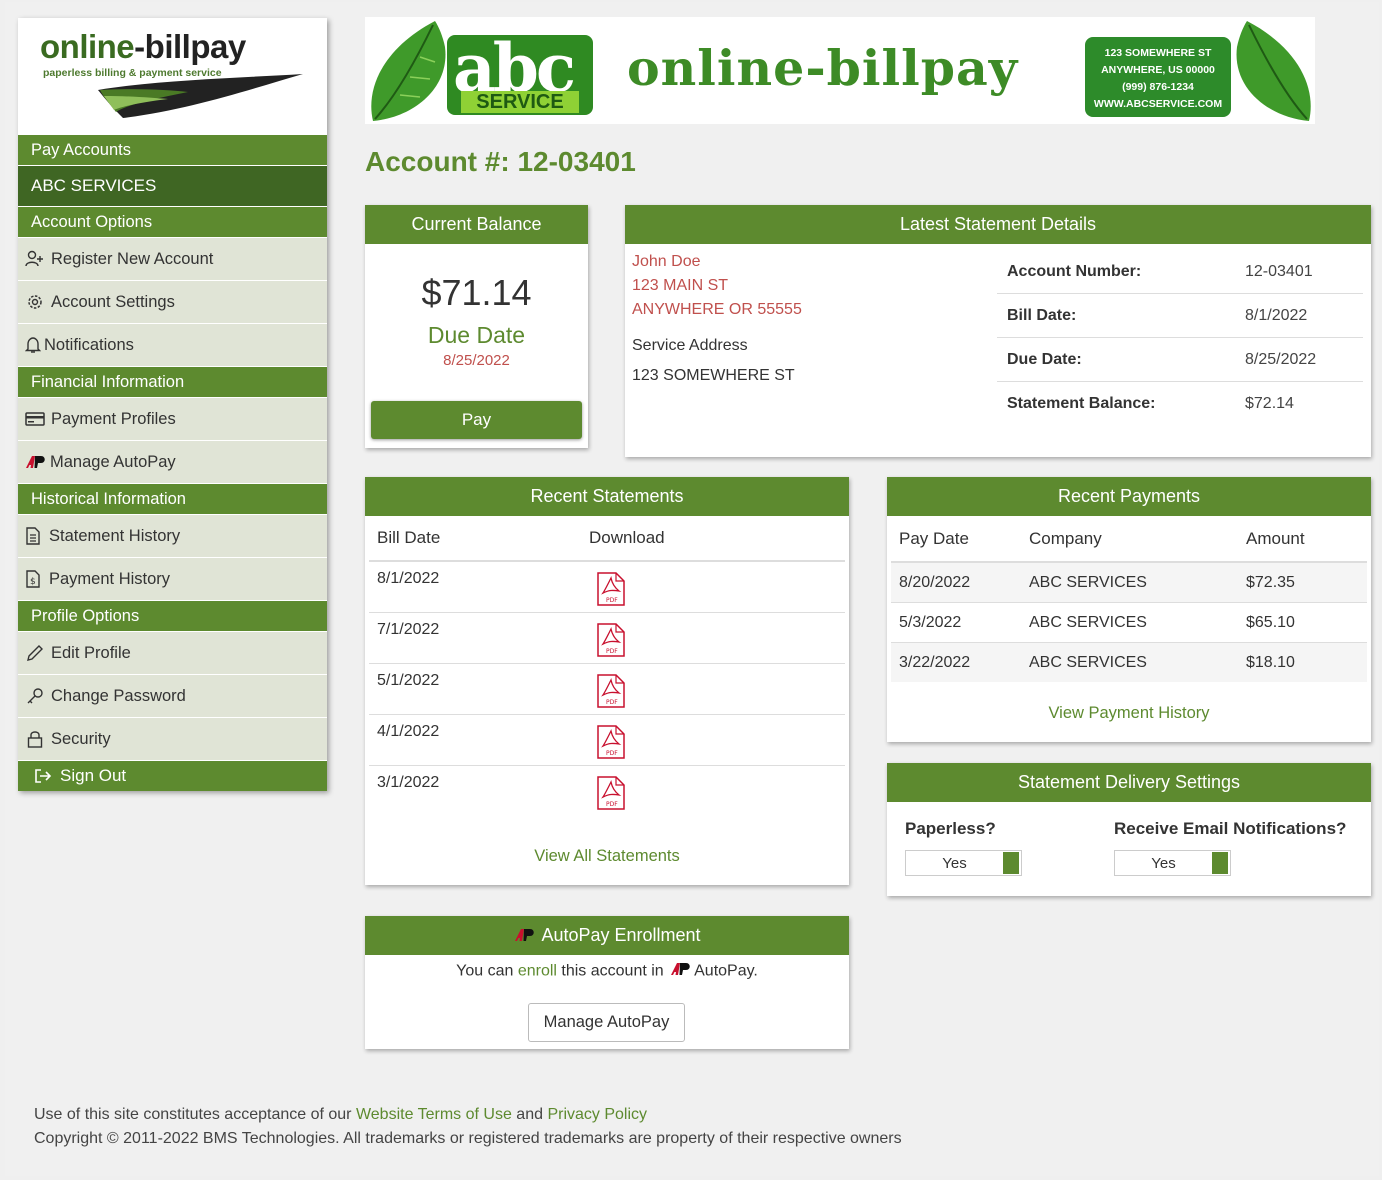 This screenshot has height=1180, width=1382. What do you see at coordinates (1158, 104) in the screenshot?
I see `banner-website: WWW.ABCSERVICE.COM` at bounding box center [1158, 104].